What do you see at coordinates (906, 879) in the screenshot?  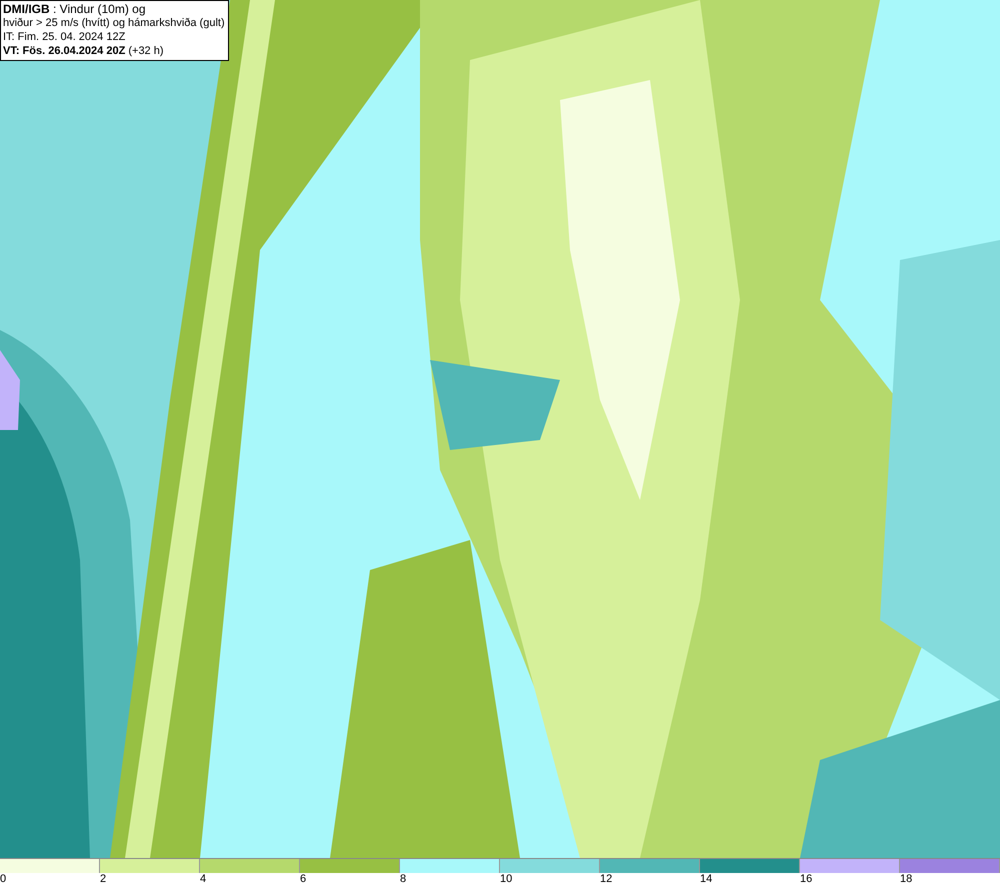 I see `legend-label: 18` at bounding box center [906, 879].